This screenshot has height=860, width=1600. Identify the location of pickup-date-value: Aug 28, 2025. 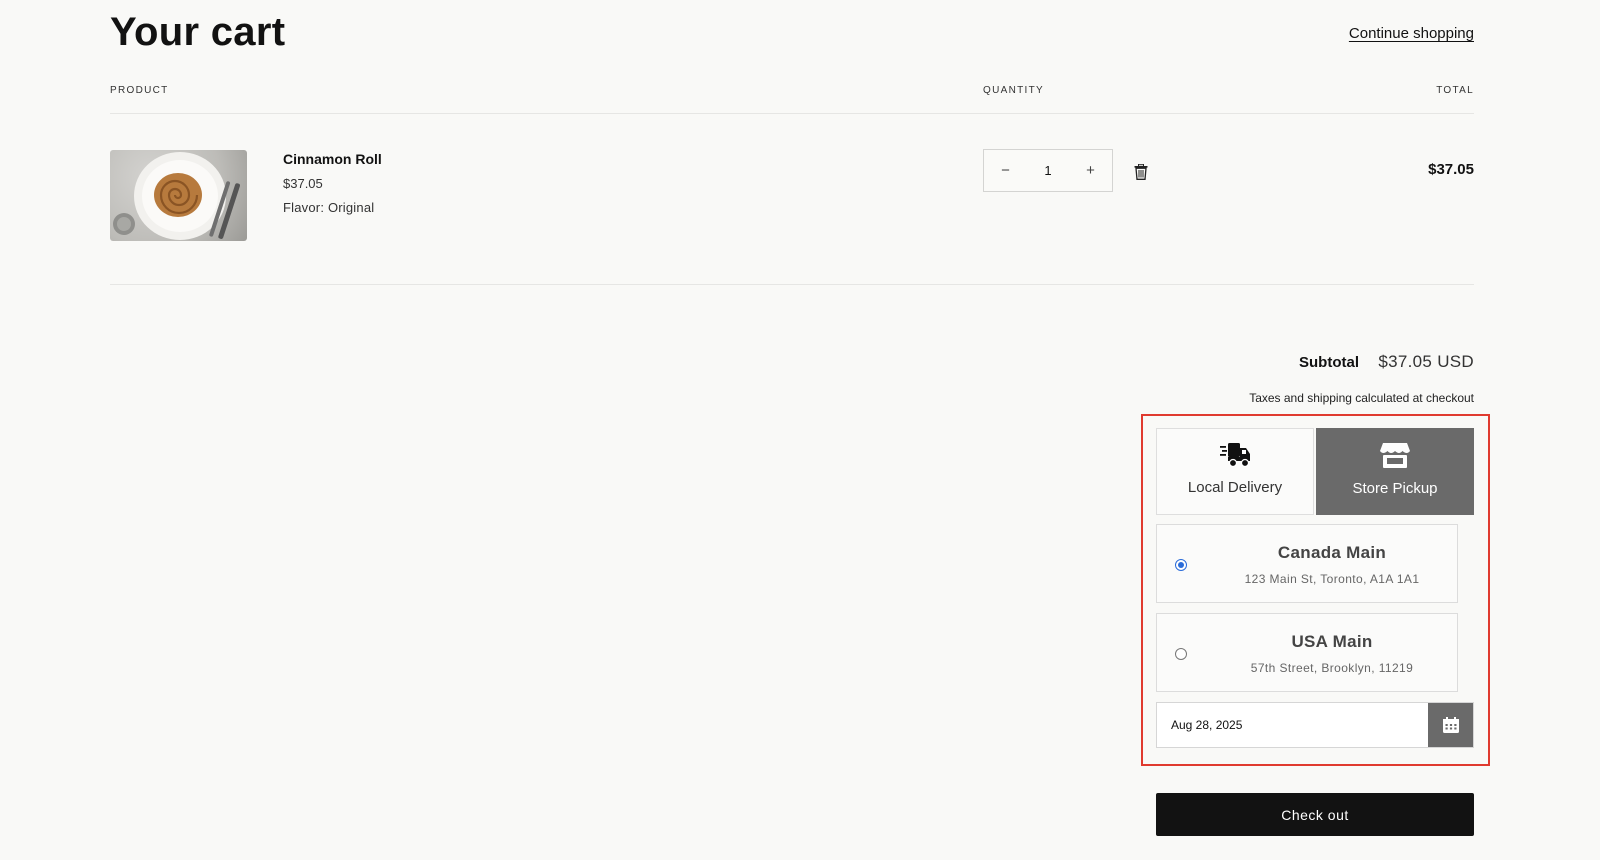
(1292, 725).